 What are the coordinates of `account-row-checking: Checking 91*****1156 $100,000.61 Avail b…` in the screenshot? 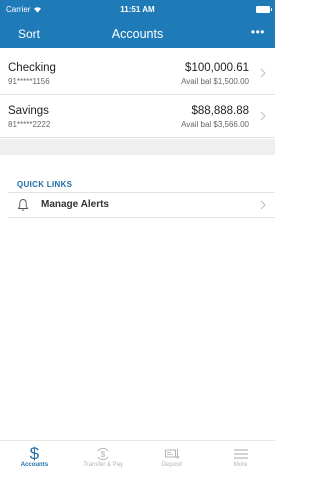 It's located at (137, 73).